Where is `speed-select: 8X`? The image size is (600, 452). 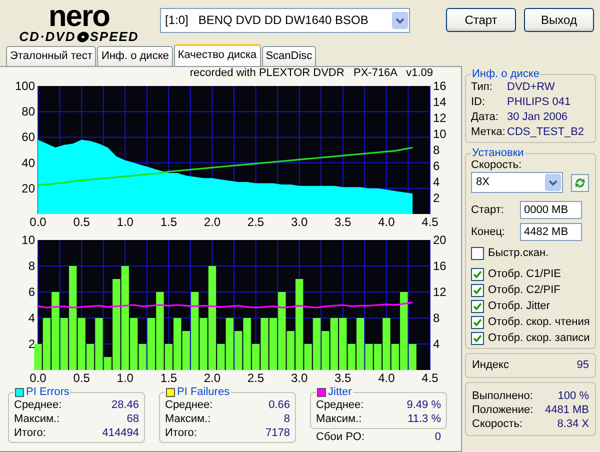 speed-select: 8X is located at coordinates (517, 183).